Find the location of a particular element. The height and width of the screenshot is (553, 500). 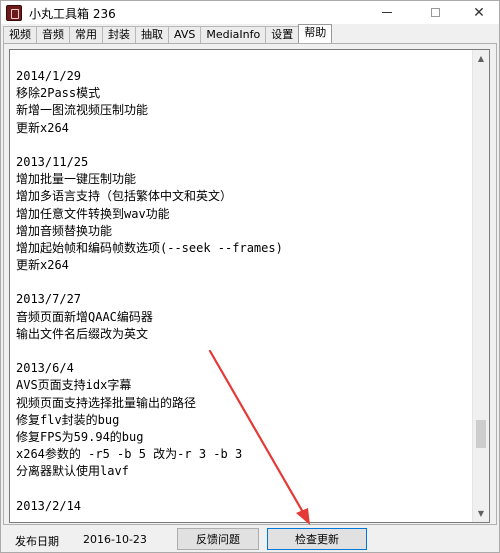

changelog-line: 增加任意文件转换到wav功能 is located at coordinates (93, 213).